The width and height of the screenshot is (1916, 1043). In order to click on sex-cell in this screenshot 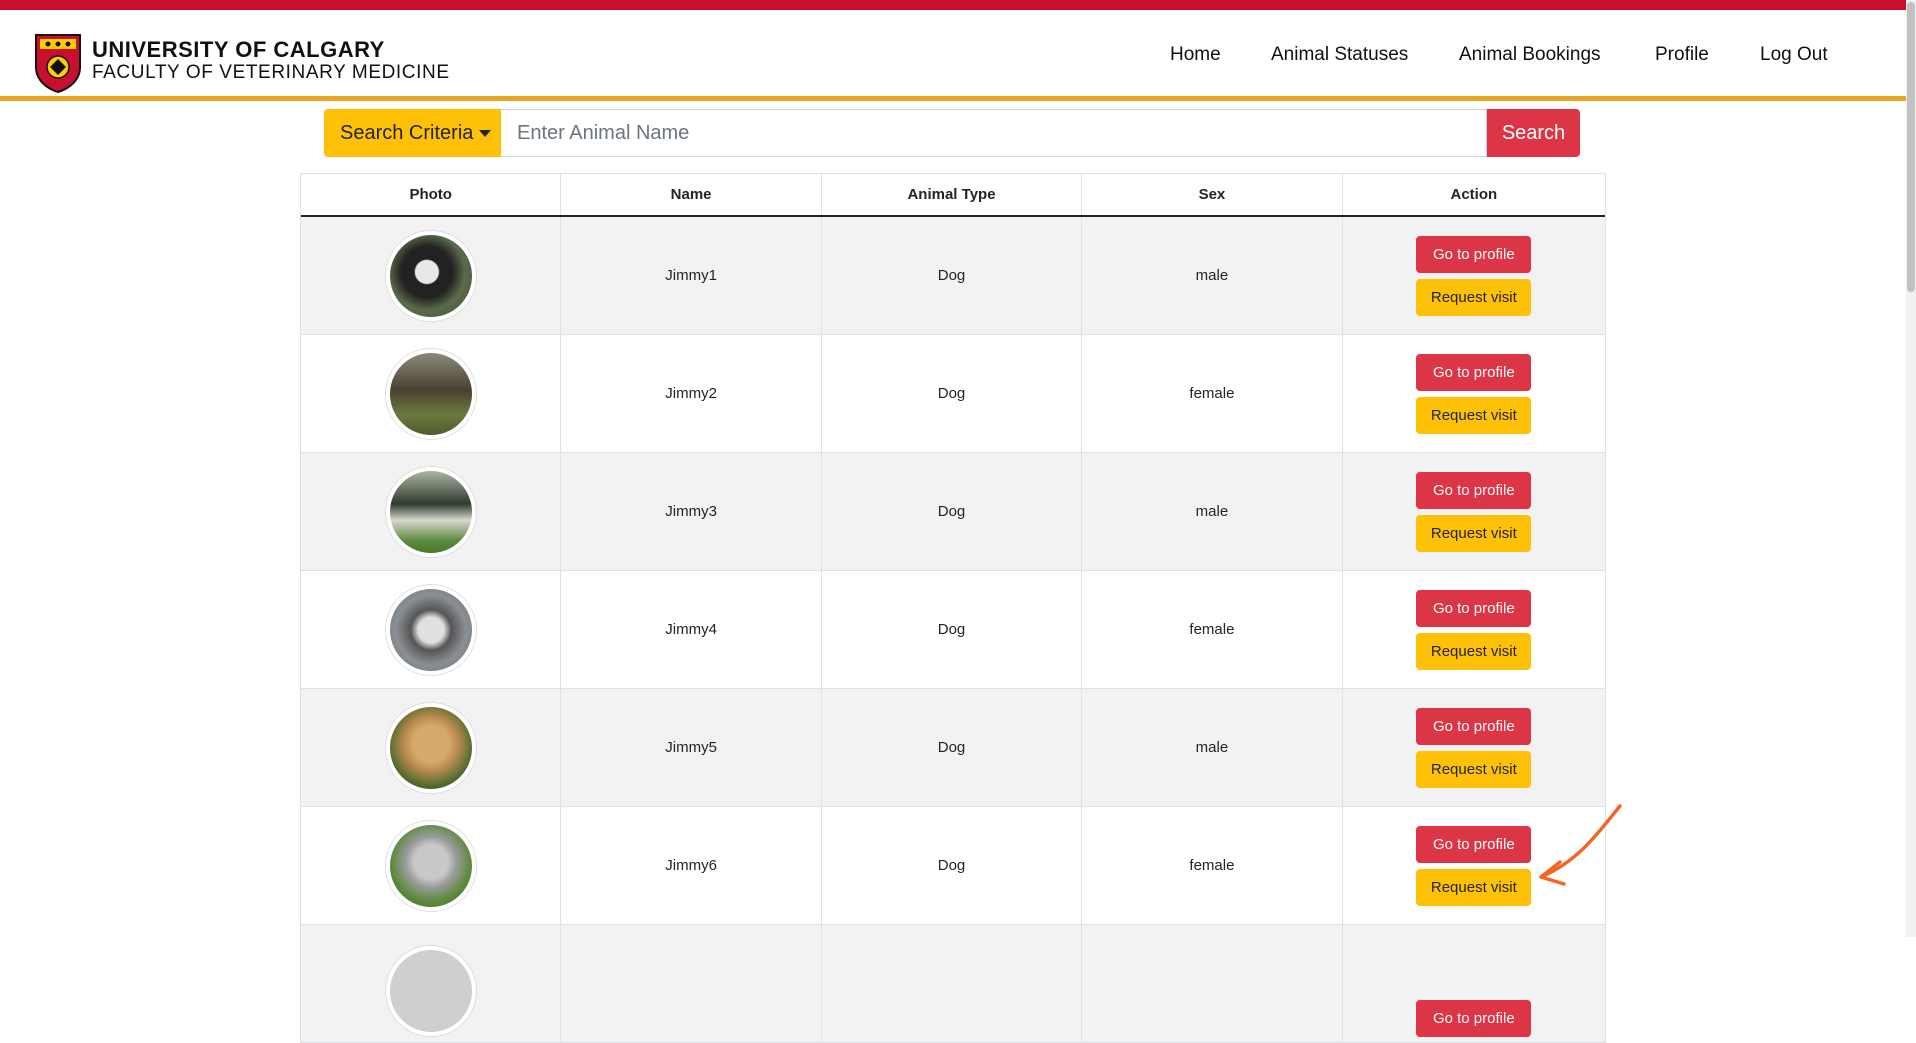, I will do `click(1212, 983)`.